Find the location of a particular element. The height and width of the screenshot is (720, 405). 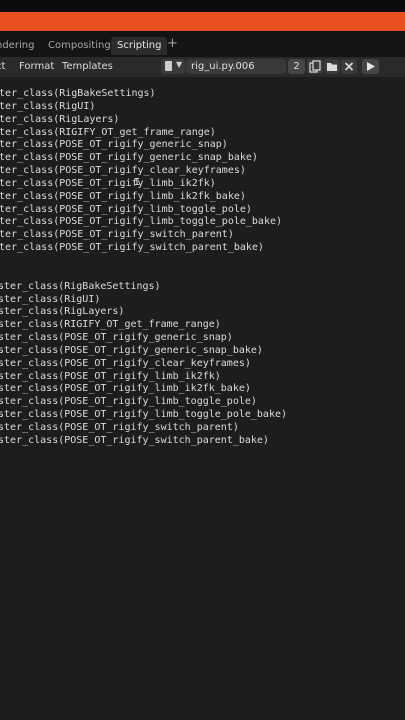

tab-compositing: Compositing is located at coordinates (79, 46).